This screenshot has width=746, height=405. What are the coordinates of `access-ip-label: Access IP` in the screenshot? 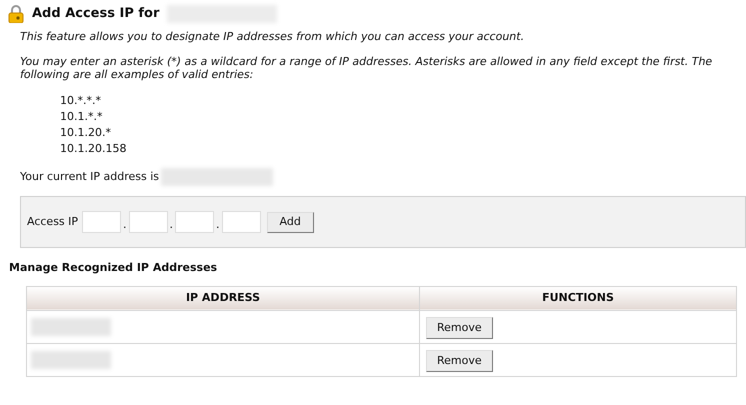 It's located at (52, 222).